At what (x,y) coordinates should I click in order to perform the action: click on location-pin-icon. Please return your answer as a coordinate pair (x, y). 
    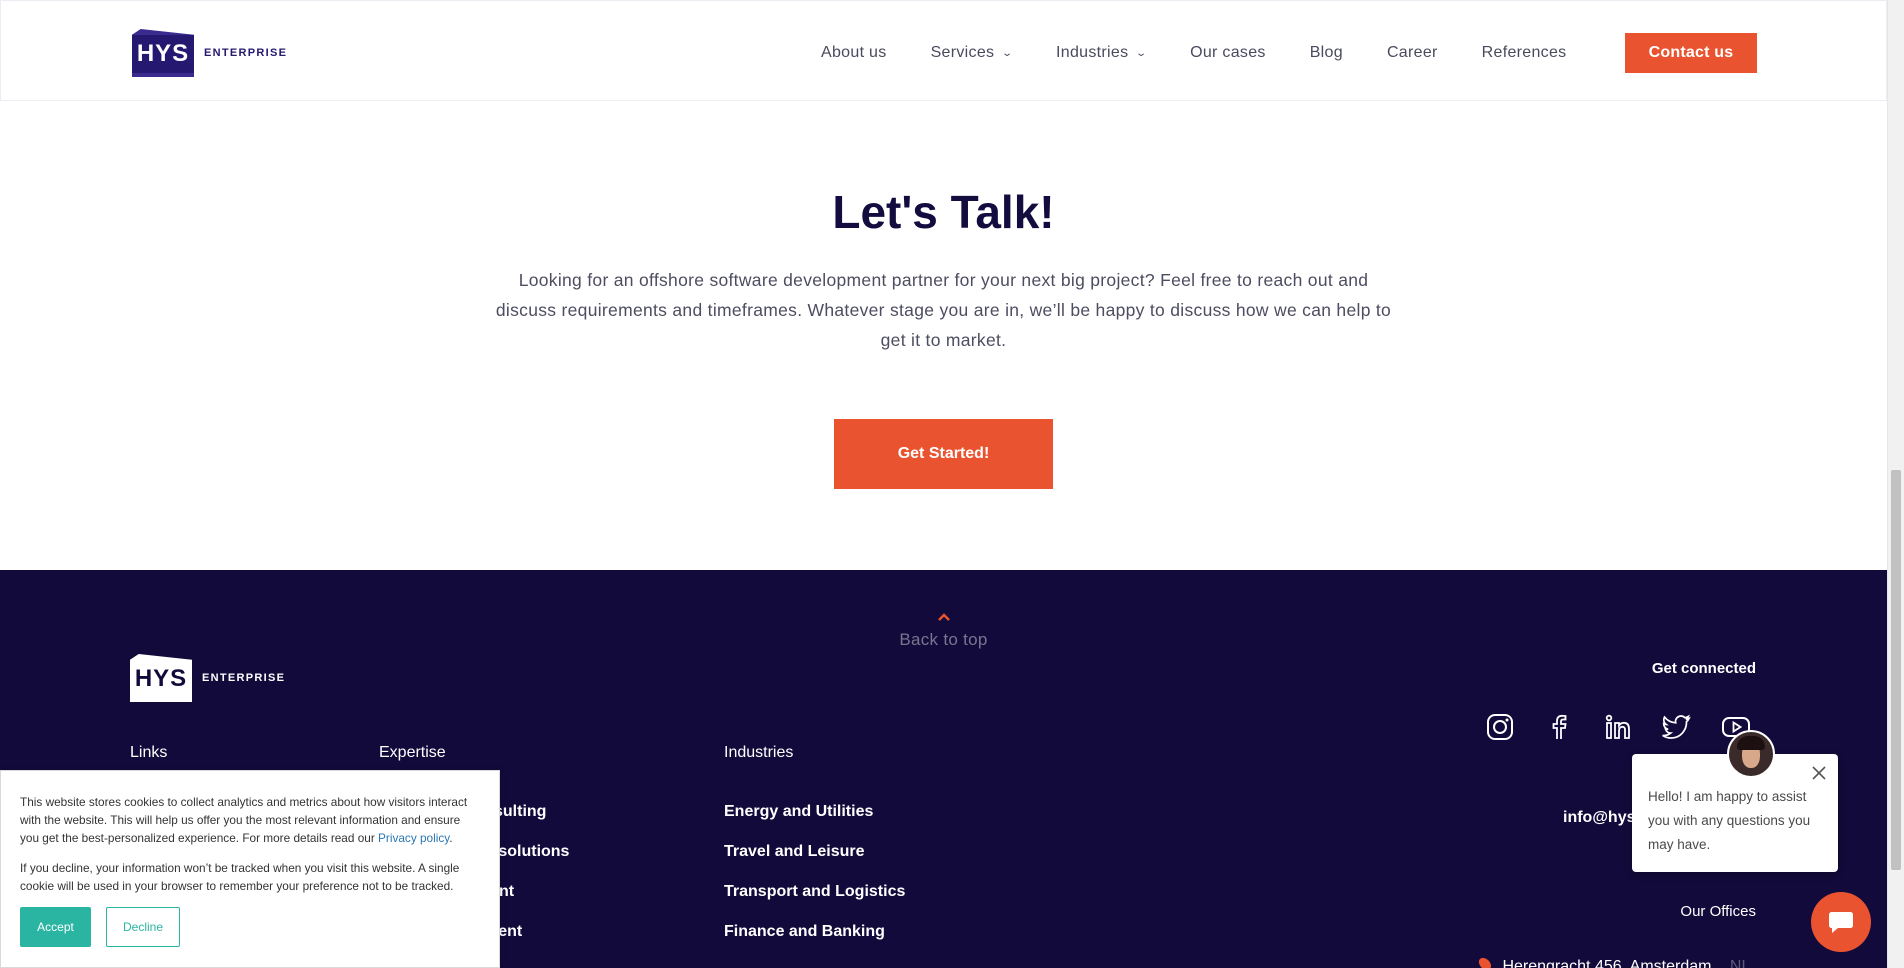
    Looking at the image, I should click on (1485, 961).